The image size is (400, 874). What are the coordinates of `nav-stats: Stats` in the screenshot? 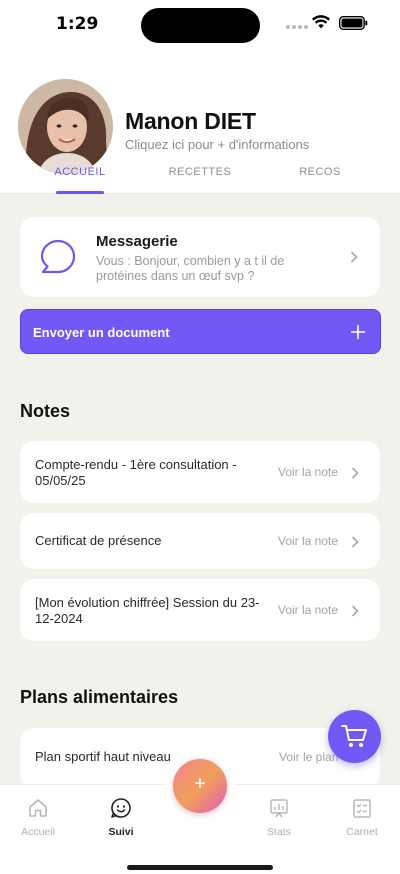 It's located at (279, 817).